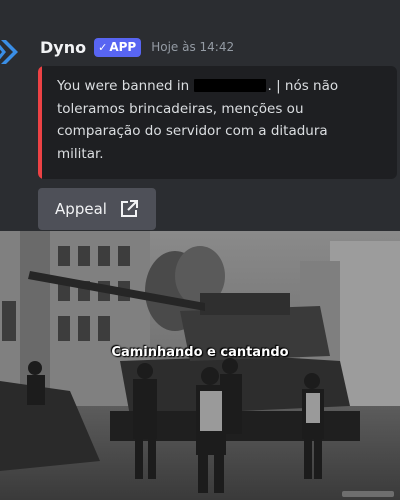 Image resolution: width=400 pixels, height=500 pixels. What do you see at coordinates (123, 47) in the screenshot?
I see `badge-label: APP` at bounding box center [123, 47].